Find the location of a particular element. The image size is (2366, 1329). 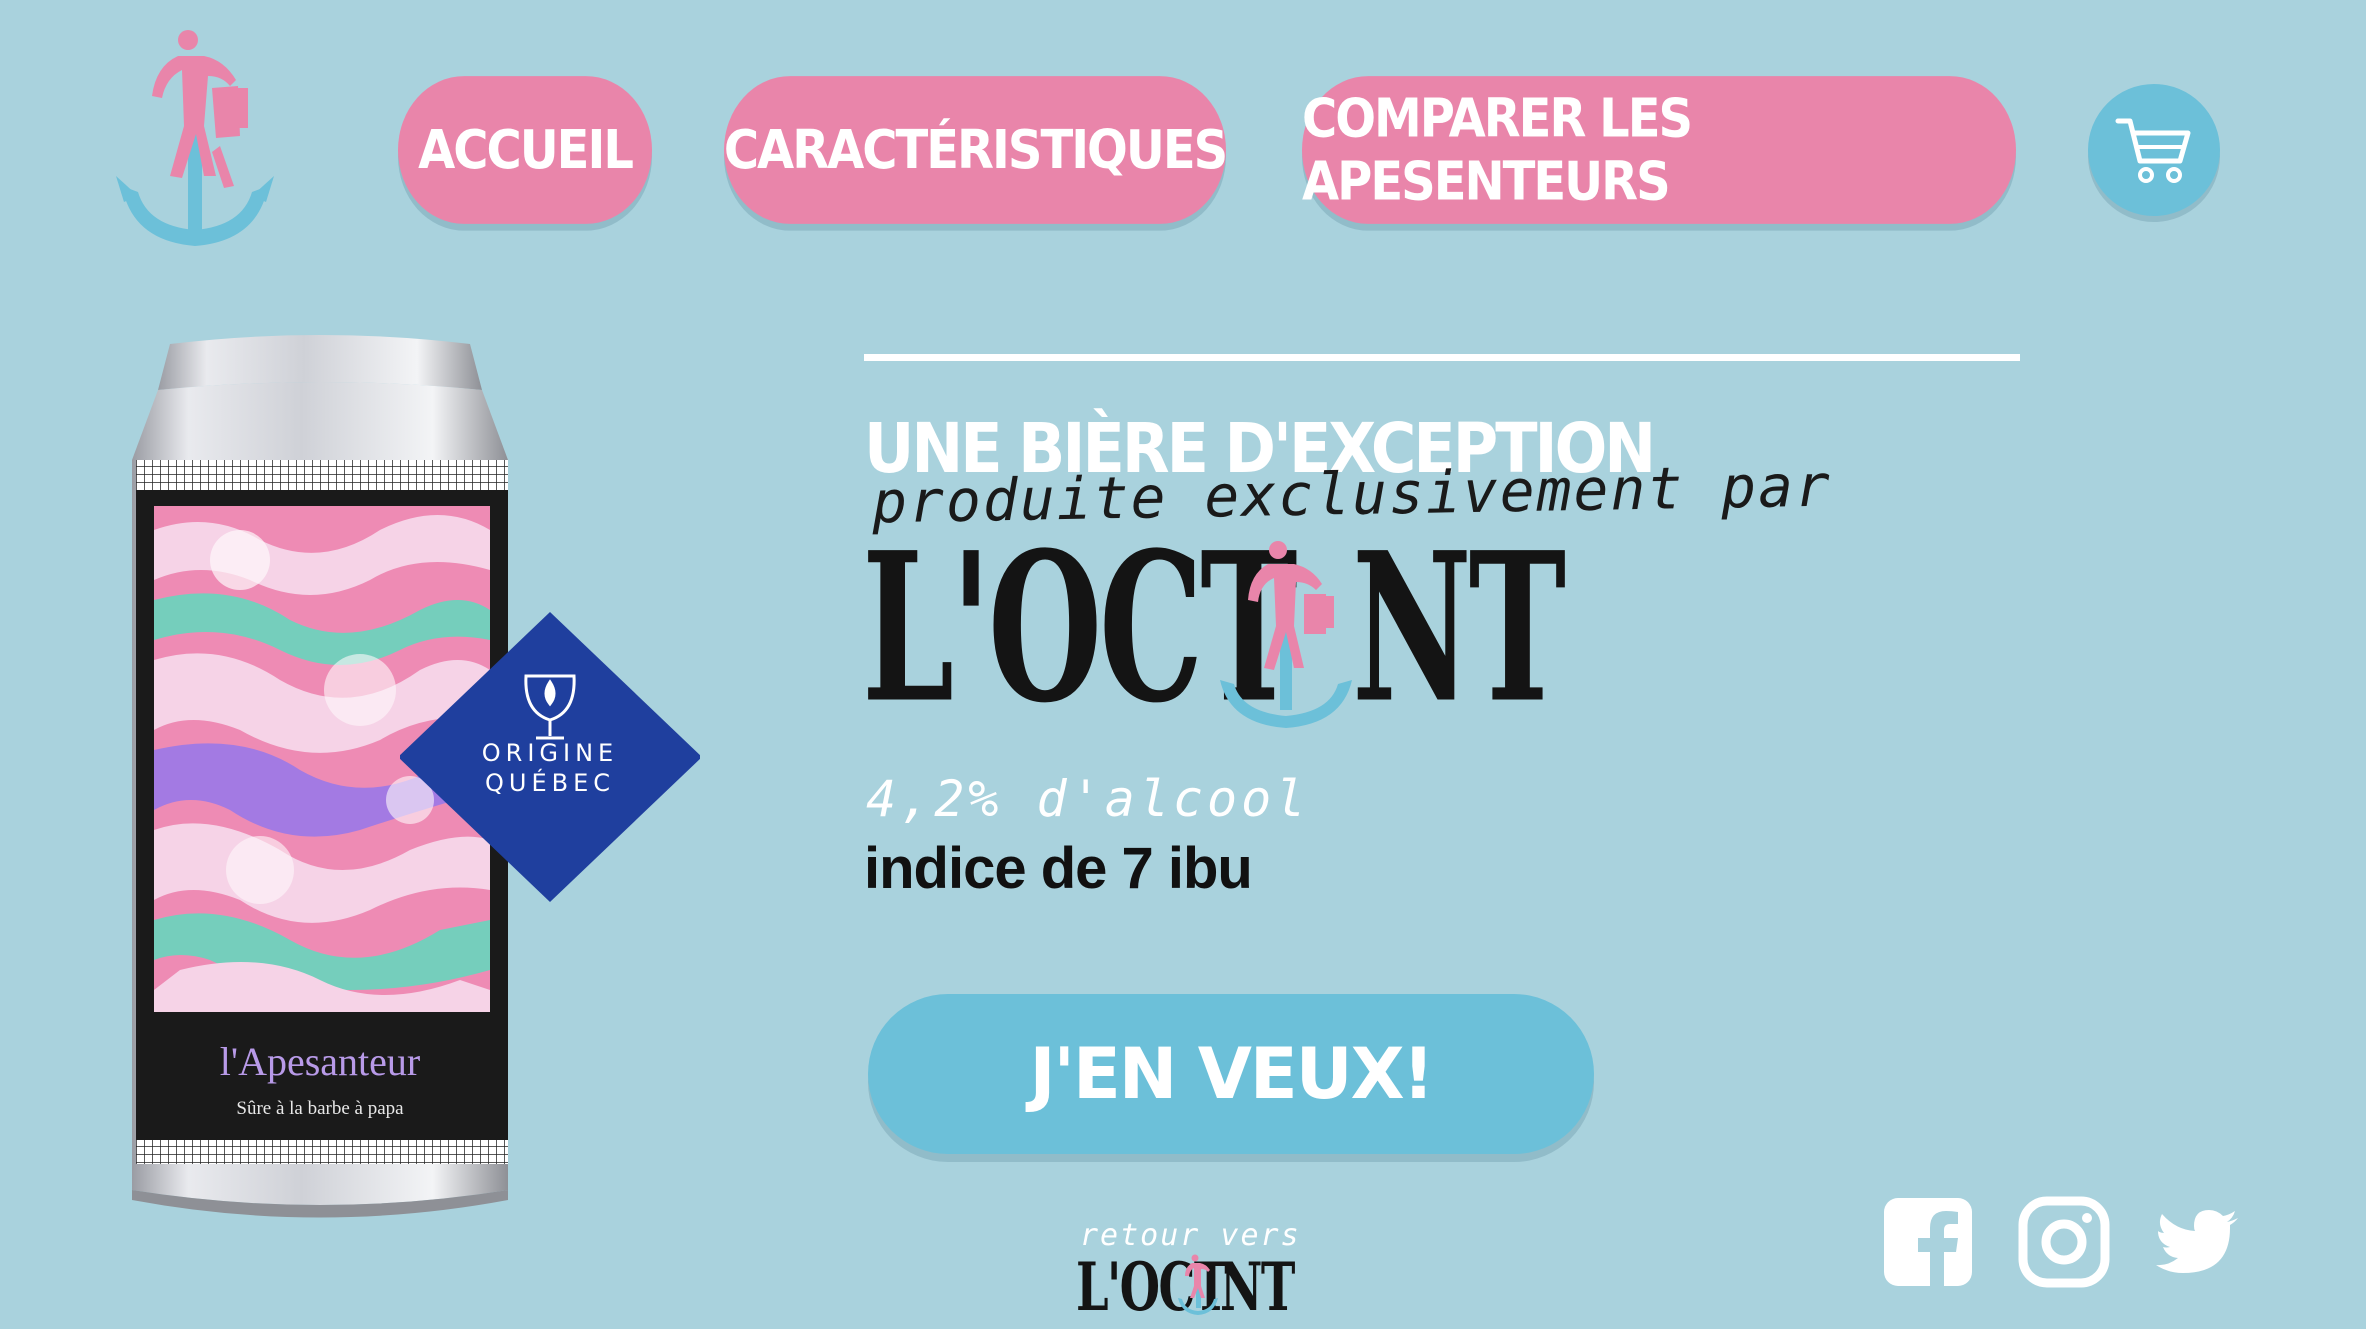

nav-accueil: ACCUEIL is located at coordinates (525, 150).